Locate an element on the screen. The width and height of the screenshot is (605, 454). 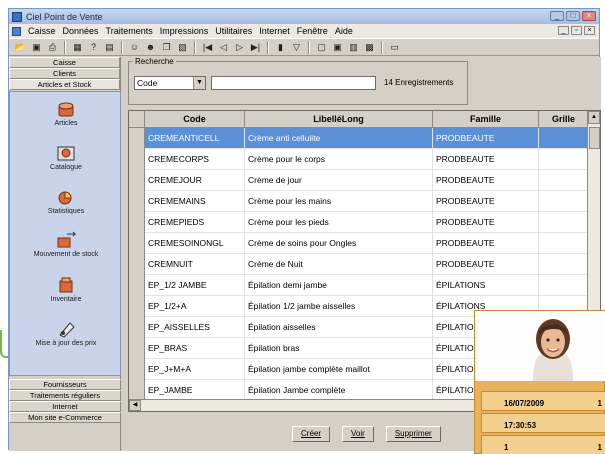
cell-code: EP_1/2 JAMBE is located at coordinates (195, 285).